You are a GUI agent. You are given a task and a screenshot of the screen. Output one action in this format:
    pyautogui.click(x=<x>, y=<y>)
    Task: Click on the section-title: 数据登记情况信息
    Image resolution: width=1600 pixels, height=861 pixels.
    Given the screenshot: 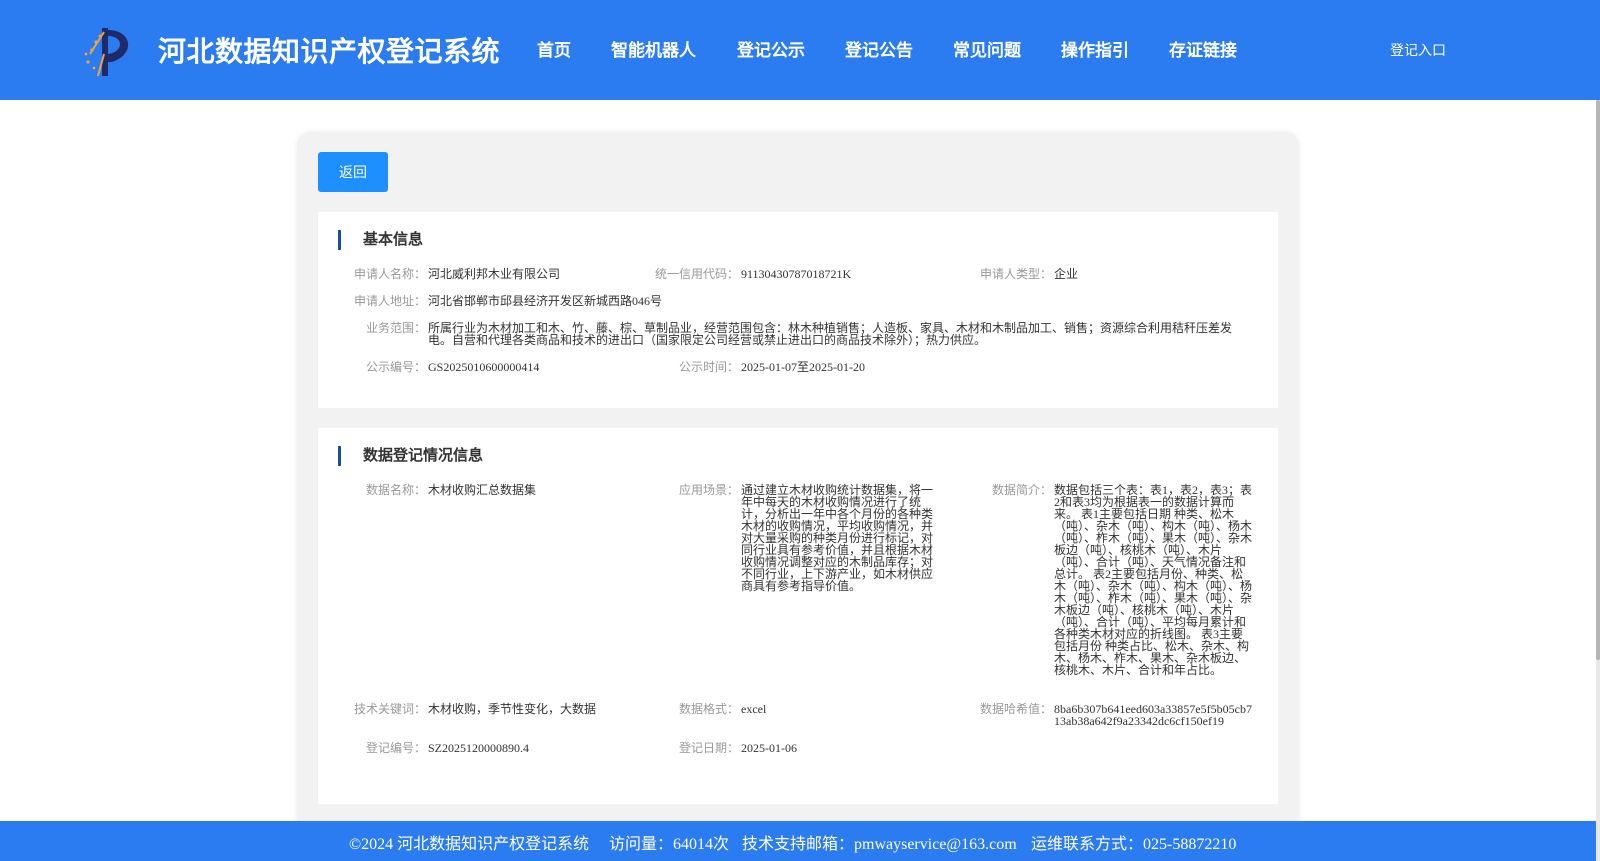 What is the action you would take?
    pyautogui.click(x=410, y=456)
    